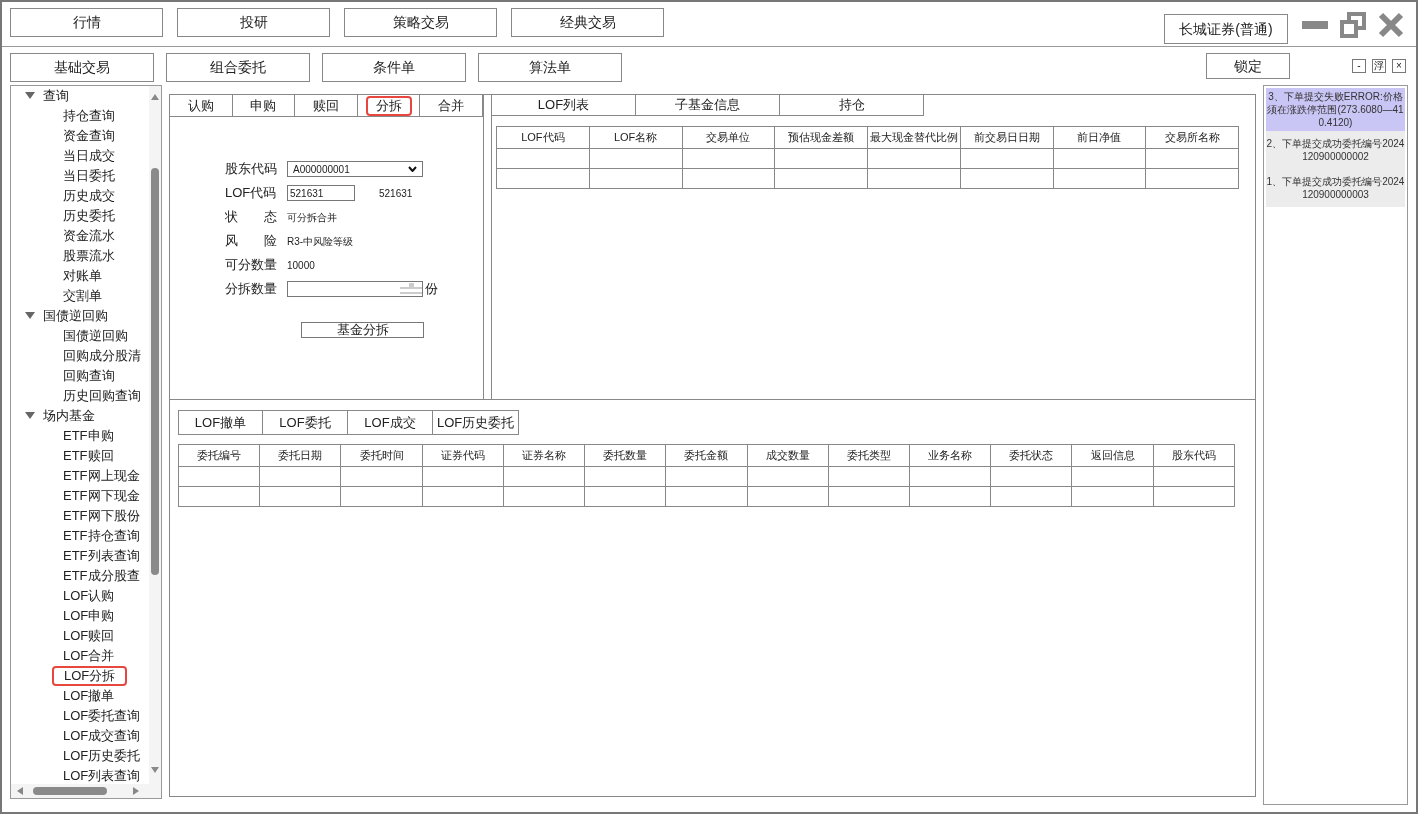 This screenshot has width=1418, height=814. What do you see at coordinates (69, 416) in the screenshot?
I see `tree-group: 场内基金` at bounding box center [69, 416].